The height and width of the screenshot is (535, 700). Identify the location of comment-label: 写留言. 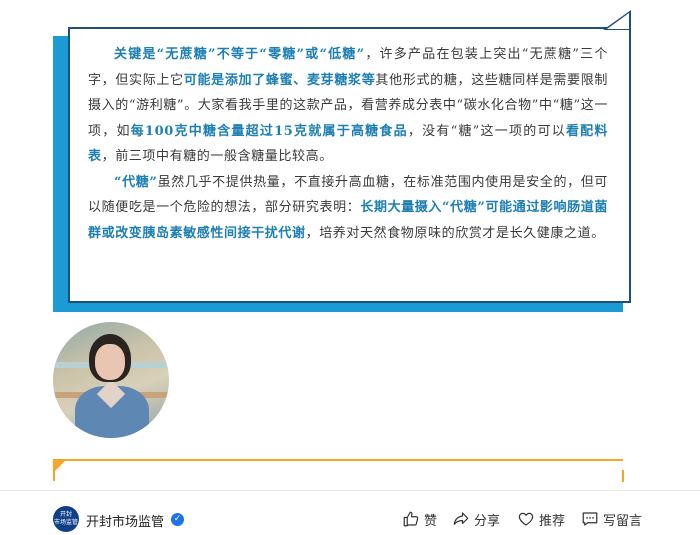
(623, 521).